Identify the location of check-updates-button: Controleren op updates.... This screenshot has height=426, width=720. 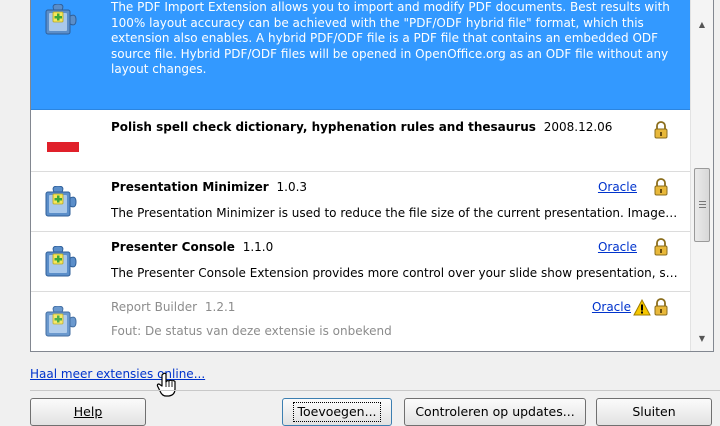
(495, 412).